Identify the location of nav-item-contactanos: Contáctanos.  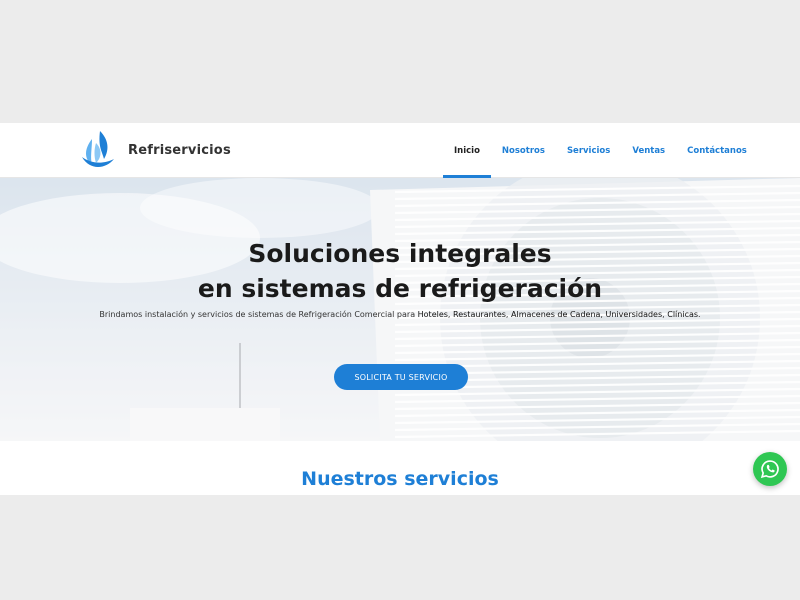
(717, 150).